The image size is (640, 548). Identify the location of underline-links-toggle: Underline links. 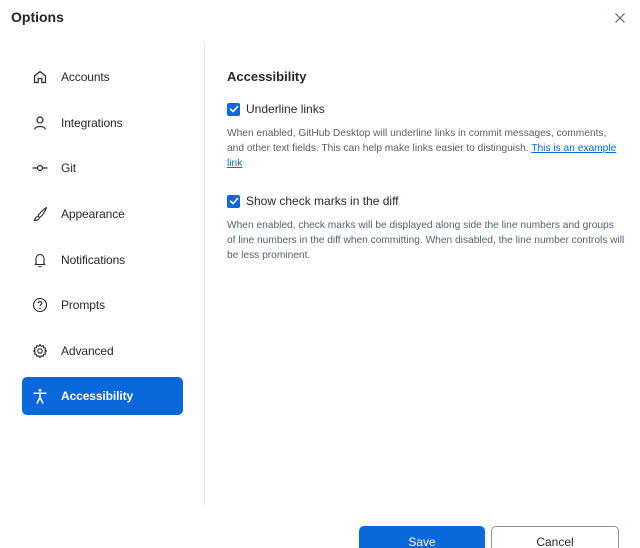
(427, 109).